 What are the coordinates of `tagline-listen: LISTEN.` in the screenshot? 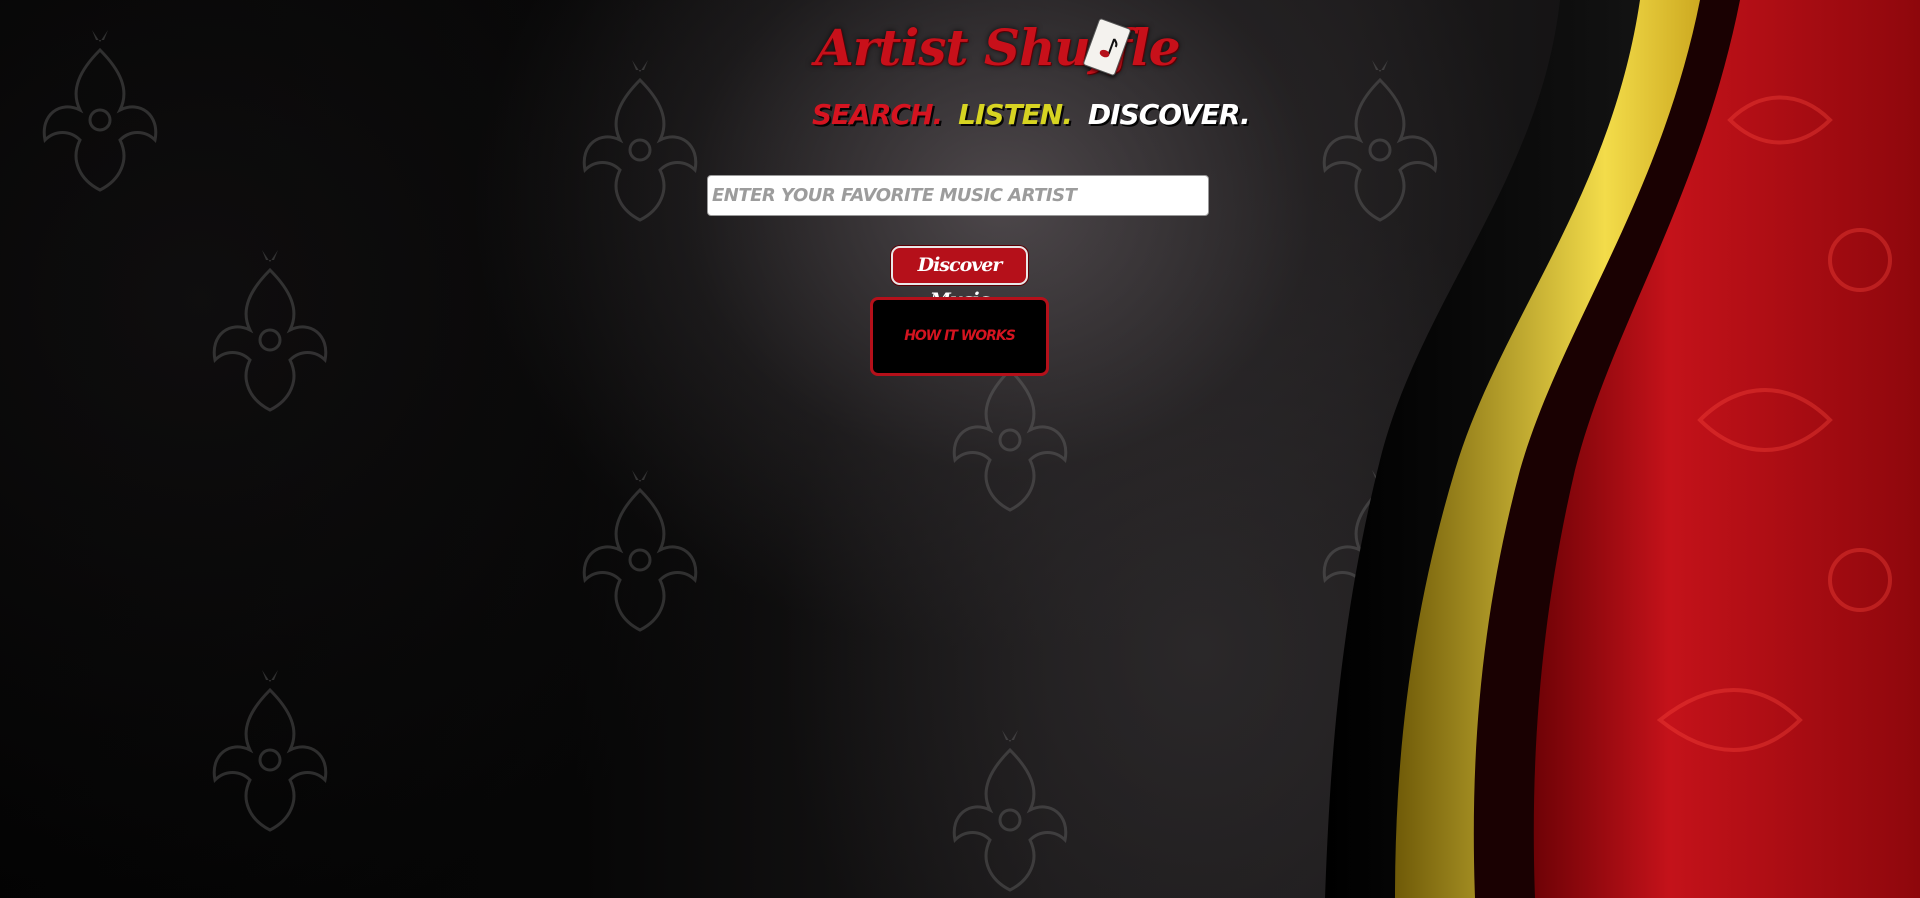 It's located at (1015, 114).